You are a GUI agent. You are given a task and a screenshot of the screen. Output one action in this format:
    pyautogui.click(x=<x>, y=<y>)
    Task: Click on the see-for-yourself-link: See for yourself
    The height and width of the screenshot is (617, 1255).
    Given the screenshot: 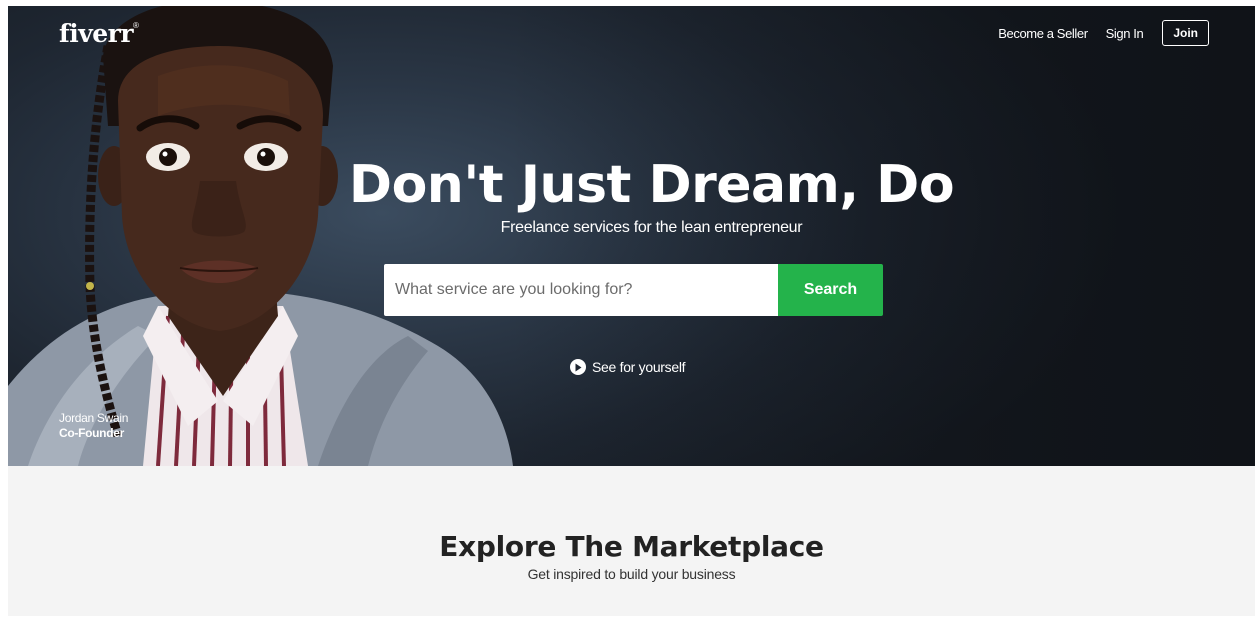 What is the action you would take?
    pyautogui.click(x=628, y=367)
    